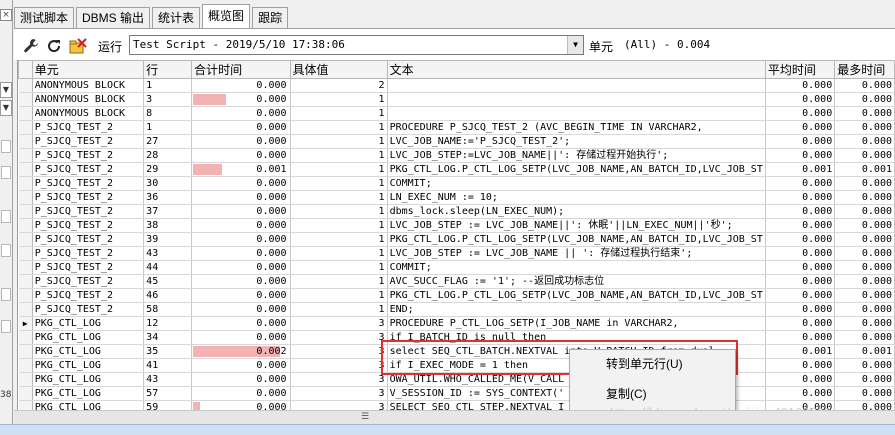 This screenshot has height=435, width=895. What do you see at coordinates (168, 69) in the screenshot?
I see `column-header-line: 行` at bounding box center [168, 69].